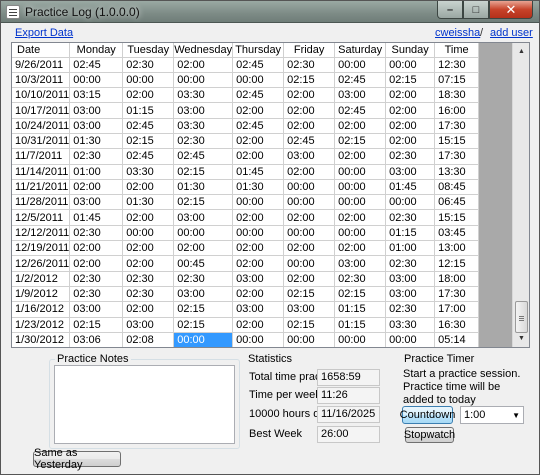 The image size is (540, 475). Describe the element at coordinates (41, 248) in the screenshot. I see `date-cell: 12/19/2011` at that location.